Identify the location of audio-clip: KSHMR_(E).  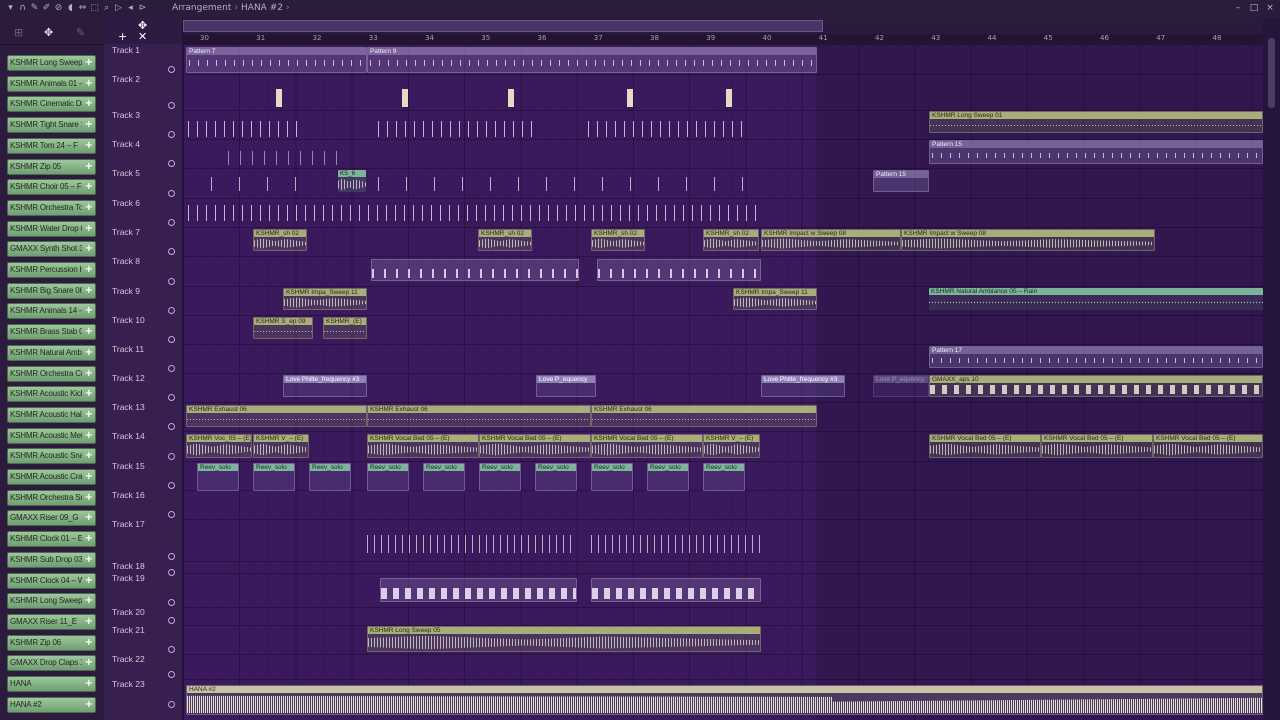
(345, 328).